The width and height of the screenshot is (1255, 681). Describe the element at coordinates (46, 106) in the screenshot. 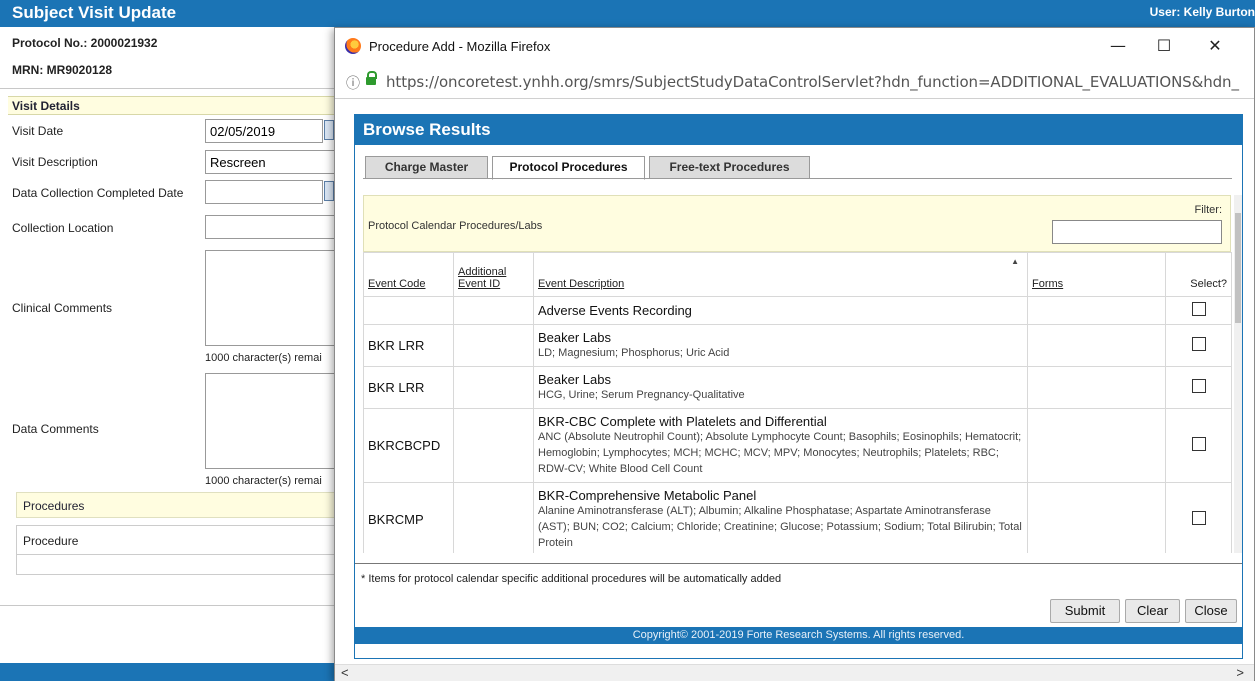

I see `section-title: Visit Details` at that location.